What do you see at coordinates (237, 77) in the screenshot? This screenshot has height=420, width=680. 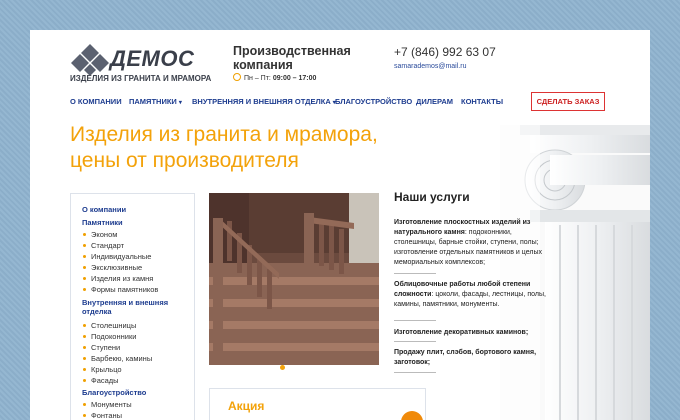 I see `clock-icon` at bounding box center [237, 77].